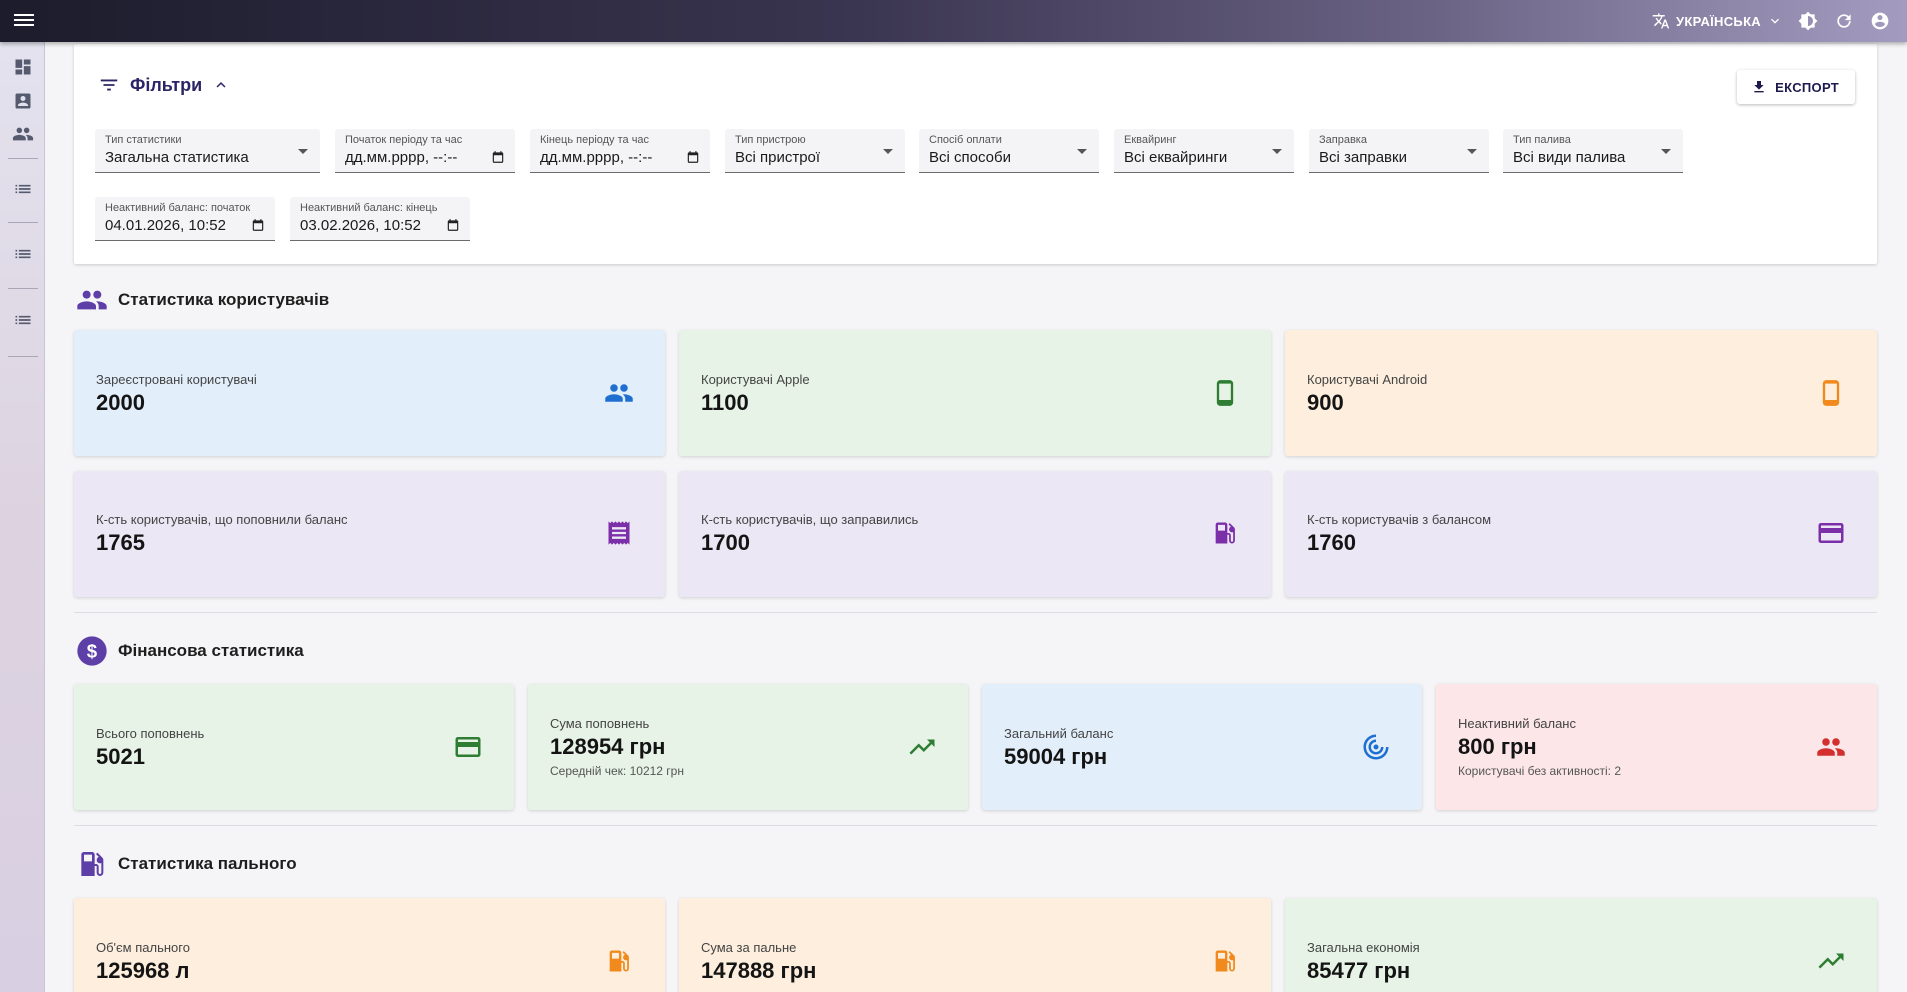 This screenshot has width=1907, height=992. What do you see at coordinates (1325, 402) in the screenshot?
I see `card-value: 900` at bounding box center [1325, 402].